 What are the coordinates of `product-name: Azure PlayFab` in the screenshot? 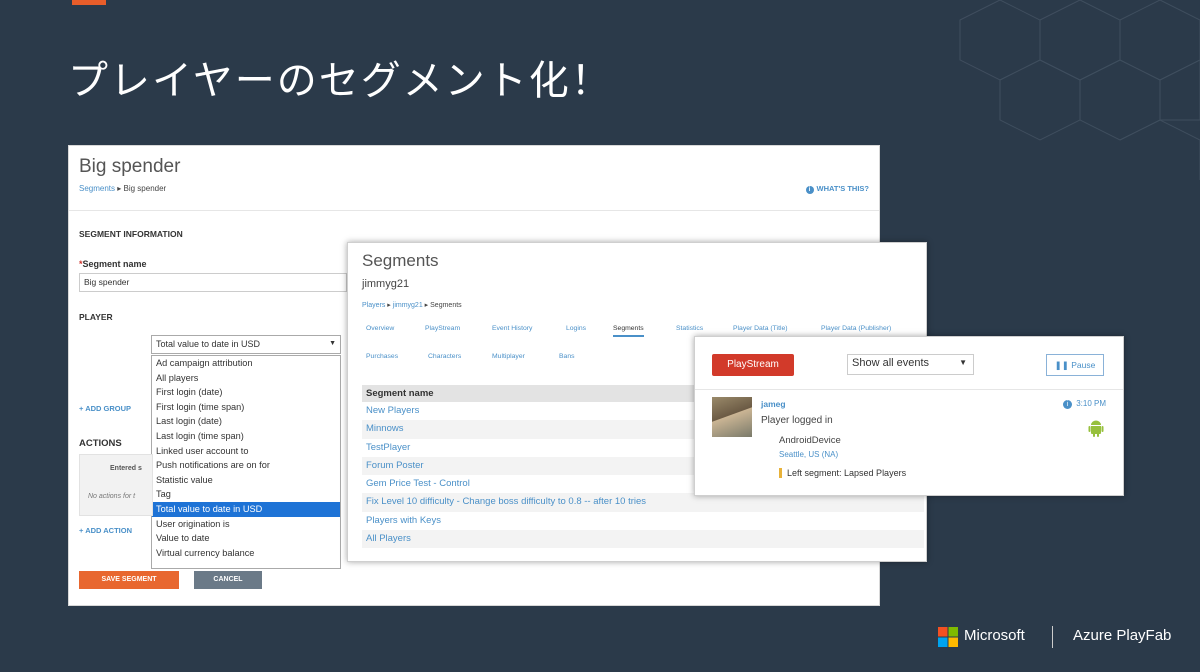 It's located at (1122, 635).